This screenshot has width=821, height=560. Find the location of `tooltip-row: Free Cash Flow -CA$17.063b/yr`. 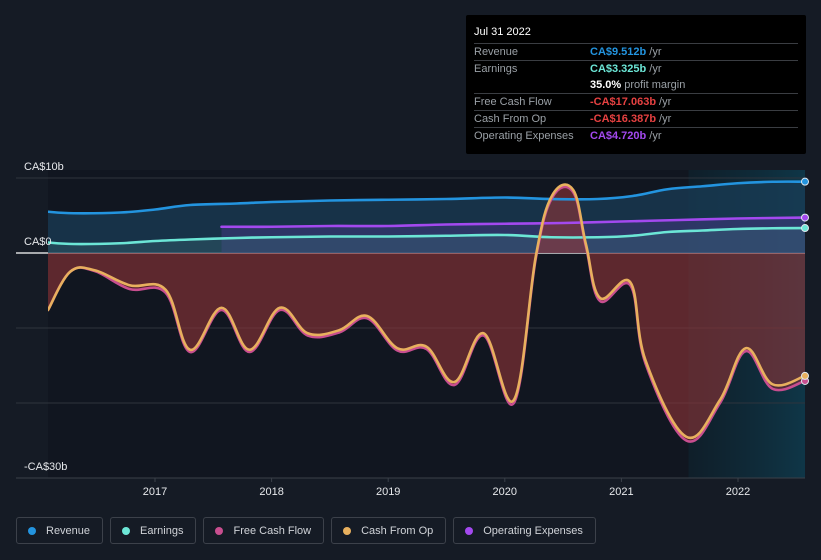

tooltip-row: Free Cash Flow -CA$17.063b/yr is located at coordinates (636, 102).